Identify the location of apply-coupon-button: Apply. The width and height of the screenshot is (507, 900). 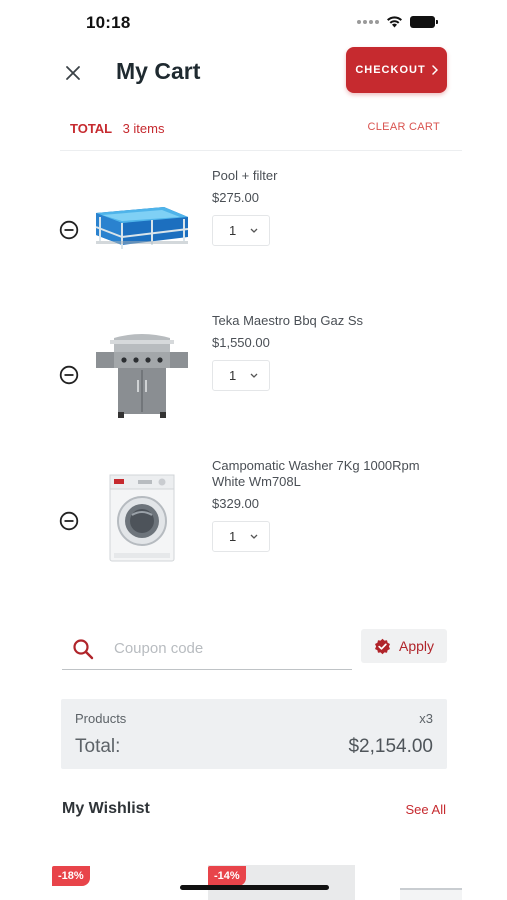
(404, 646).